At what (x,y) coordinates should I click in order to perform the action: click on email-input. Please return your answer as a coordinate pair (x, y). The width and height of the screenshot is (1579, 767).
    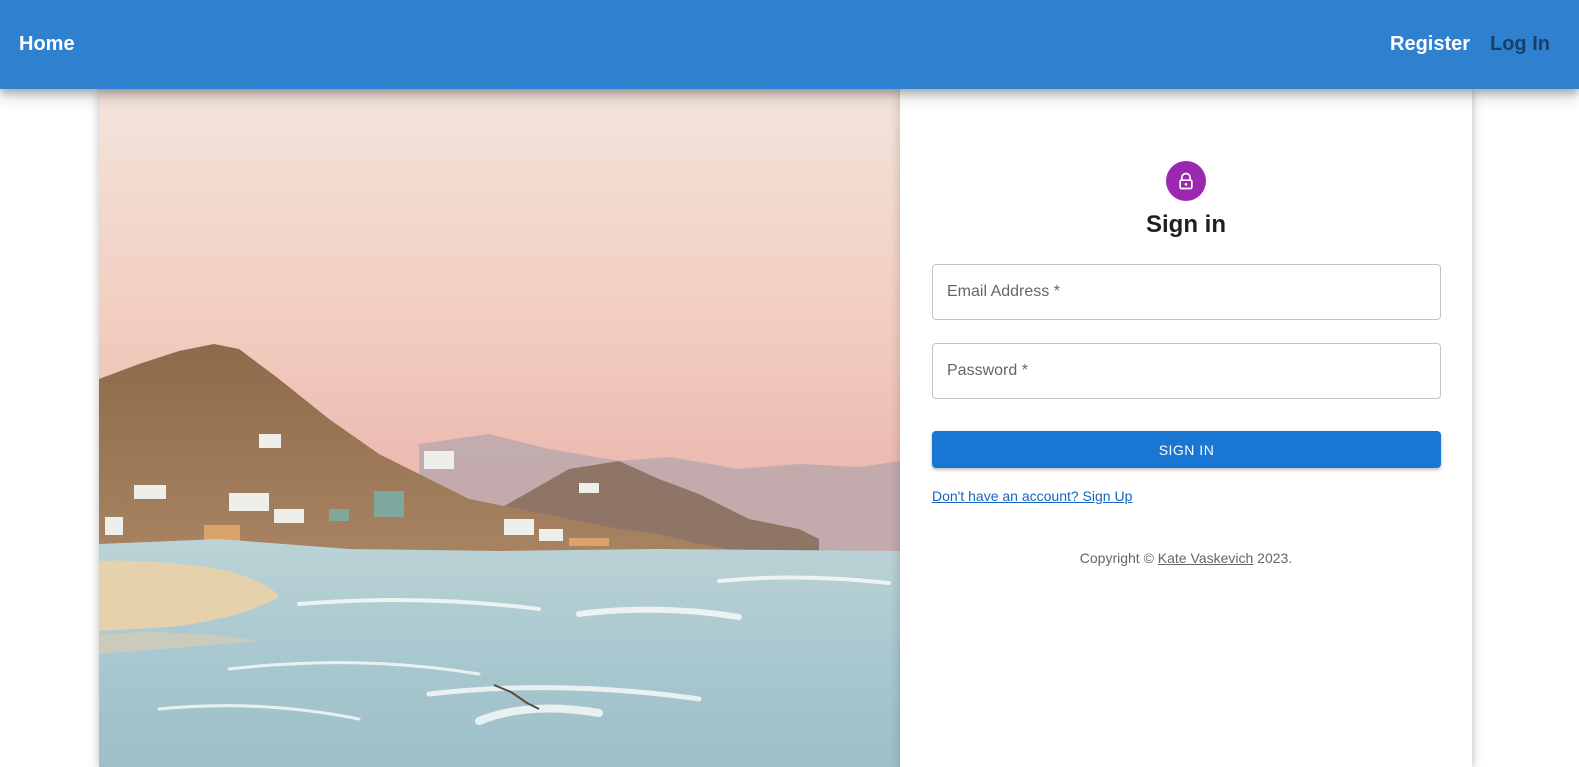
    Looking at the image, I should click on (1186, 292).